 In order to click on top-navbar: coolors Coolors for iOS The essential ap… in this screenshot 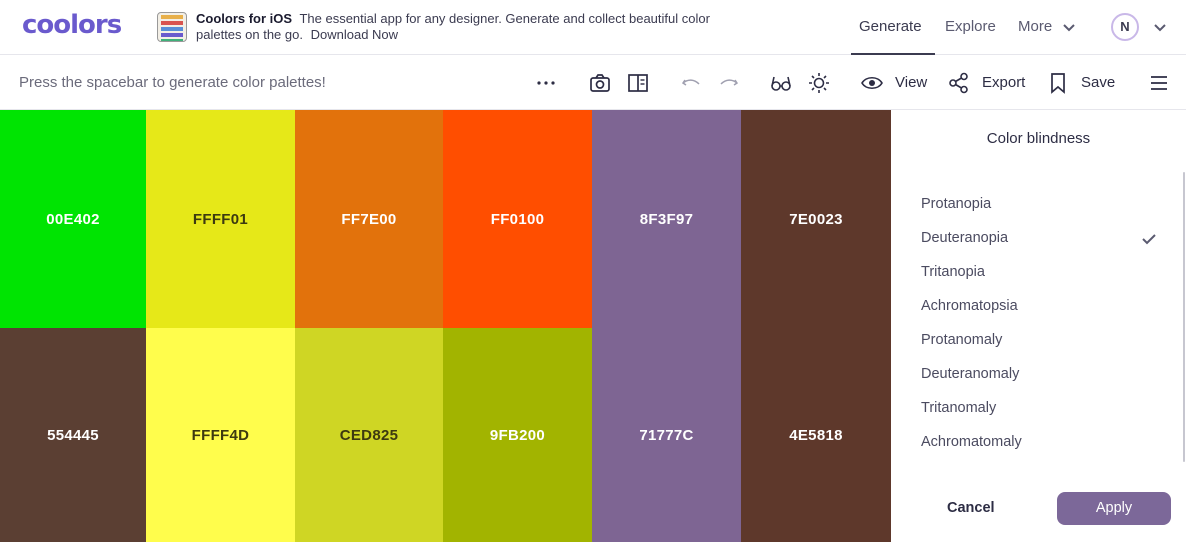, I will do `click(593, 27)`.